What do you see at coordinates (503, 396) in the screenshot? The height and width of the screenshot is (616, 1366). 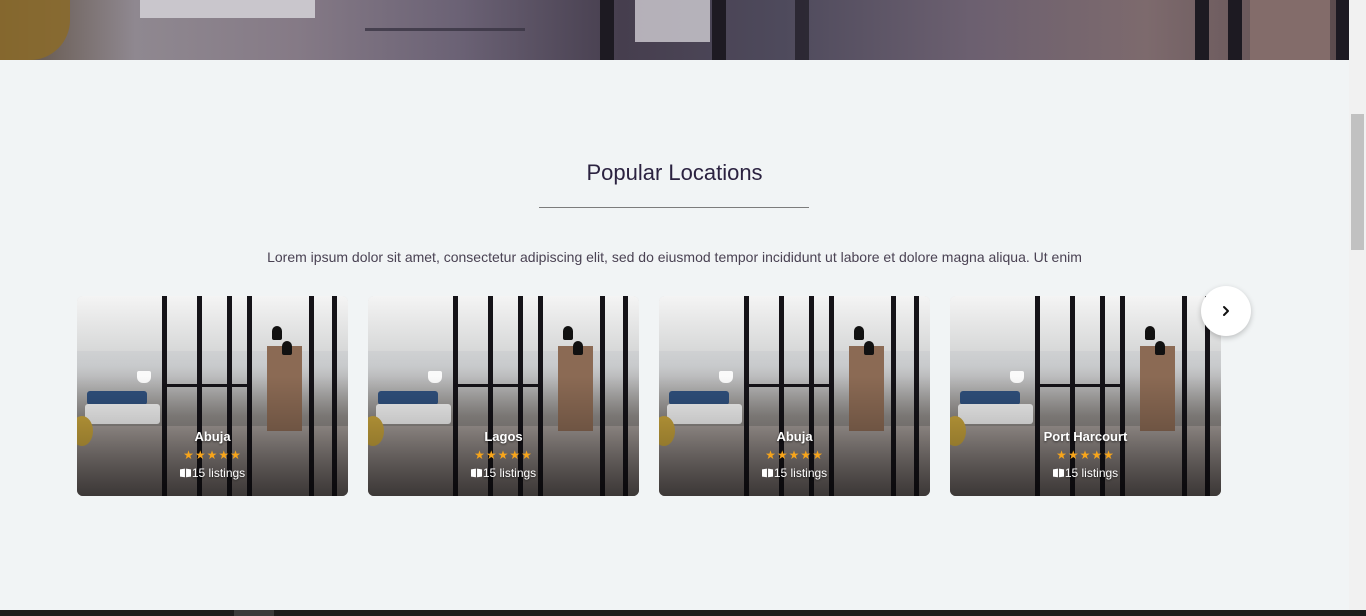 I see `location-card: Lagos ★★★★★ 15 listings` at bounding box center [503, 396].